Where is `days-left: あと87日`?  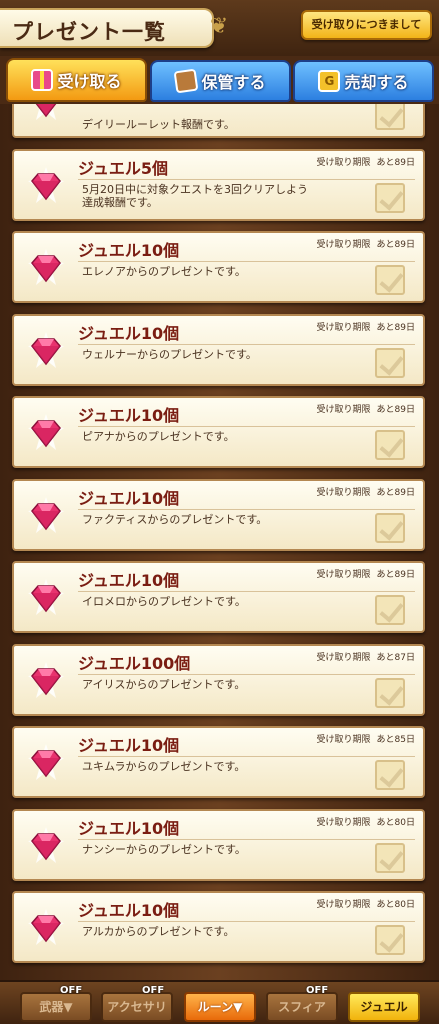
days-left: あと87日 is located at coordinates (395, 657).